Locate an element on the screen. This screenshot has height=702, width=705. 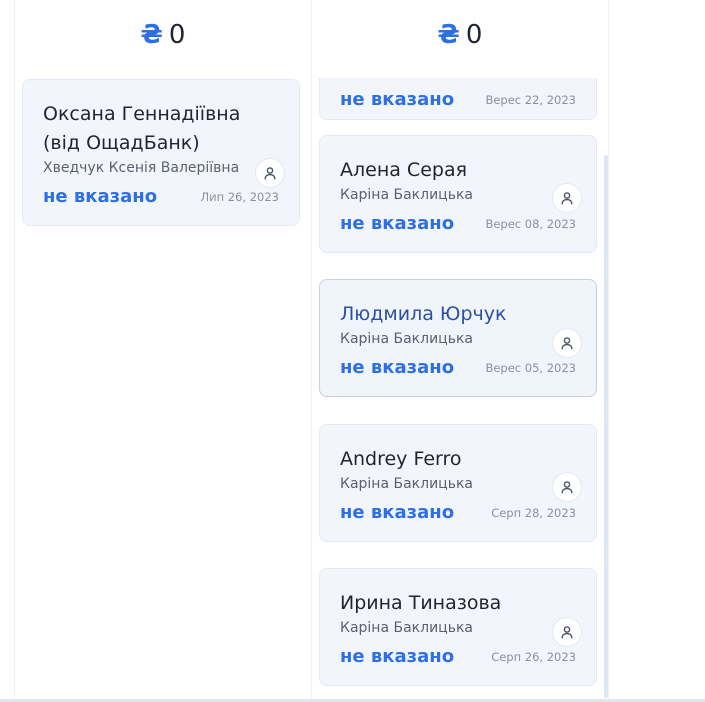
deal-assignee: Хведчук Ксенія Валеріївна is located at coordinates (141, 168).